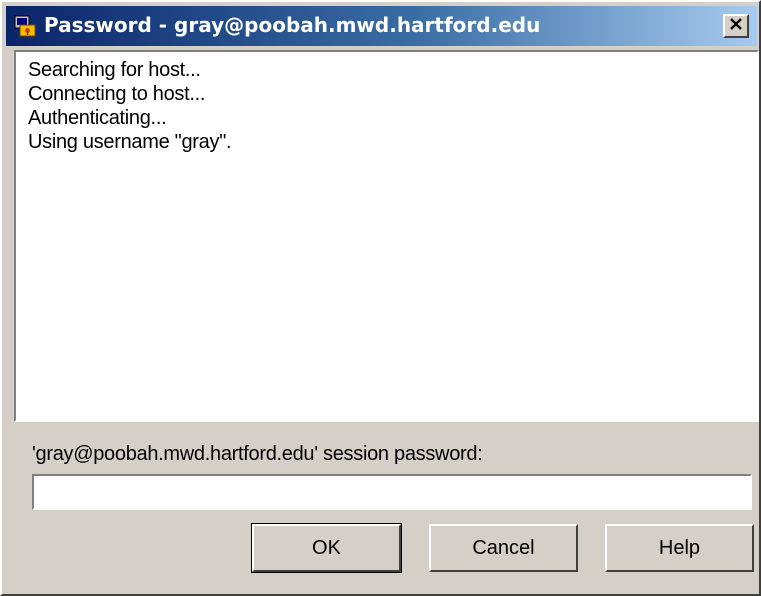  I want to click on title-bar: Password - gray@poobah.mwd.hartford.edu, so click(381, 26).